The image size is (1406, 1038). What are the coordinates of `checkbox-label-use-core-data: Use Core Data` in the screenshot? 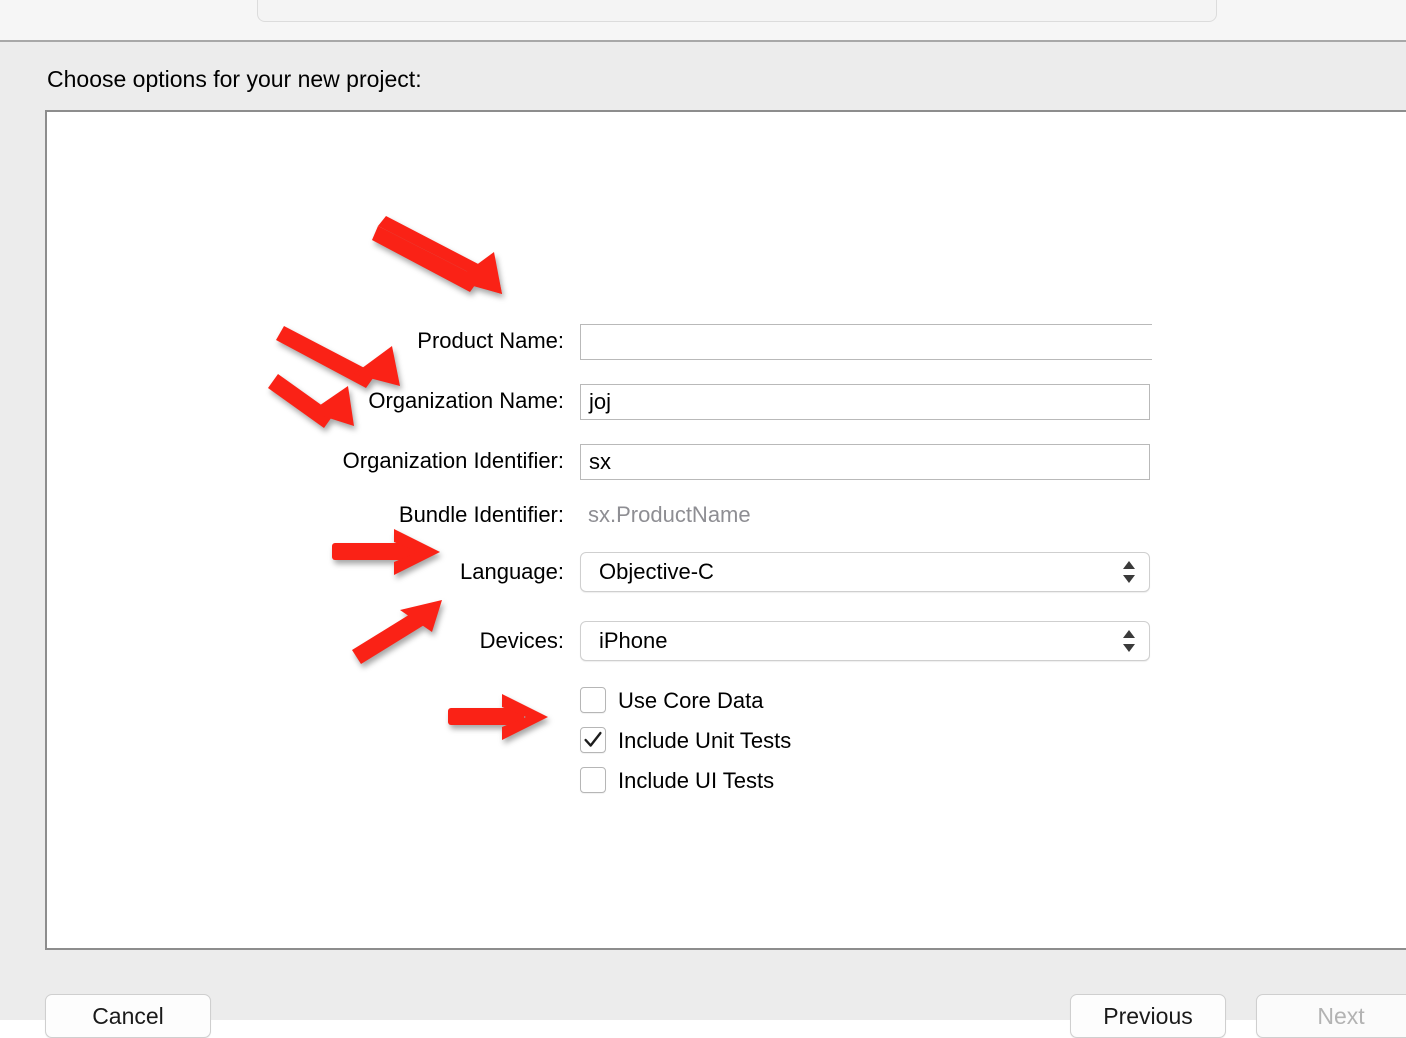 It's located at (691, 700).